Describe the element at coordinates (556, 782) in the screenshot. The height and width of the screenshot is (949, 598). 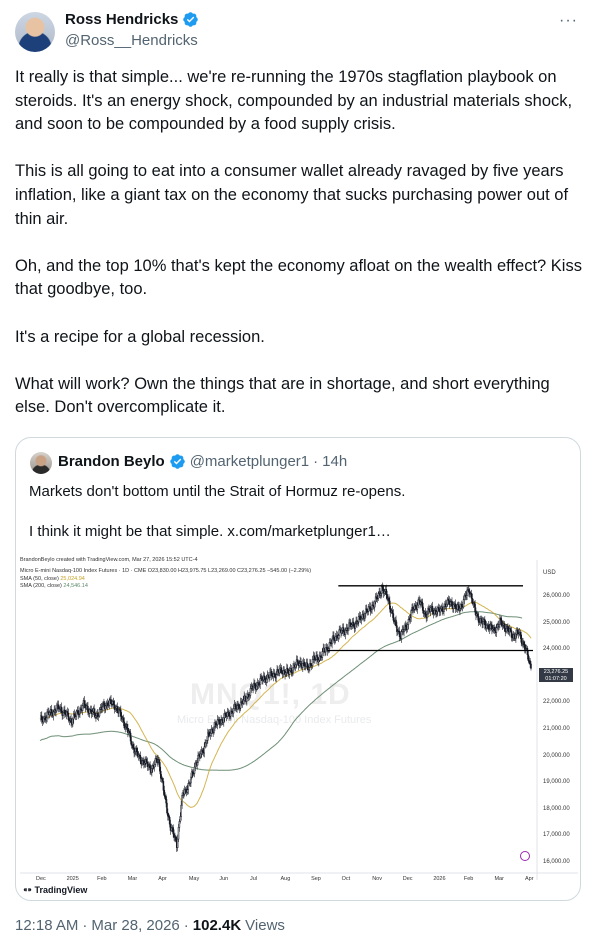
I see `y-tick-label: 19,000.00` at that location.